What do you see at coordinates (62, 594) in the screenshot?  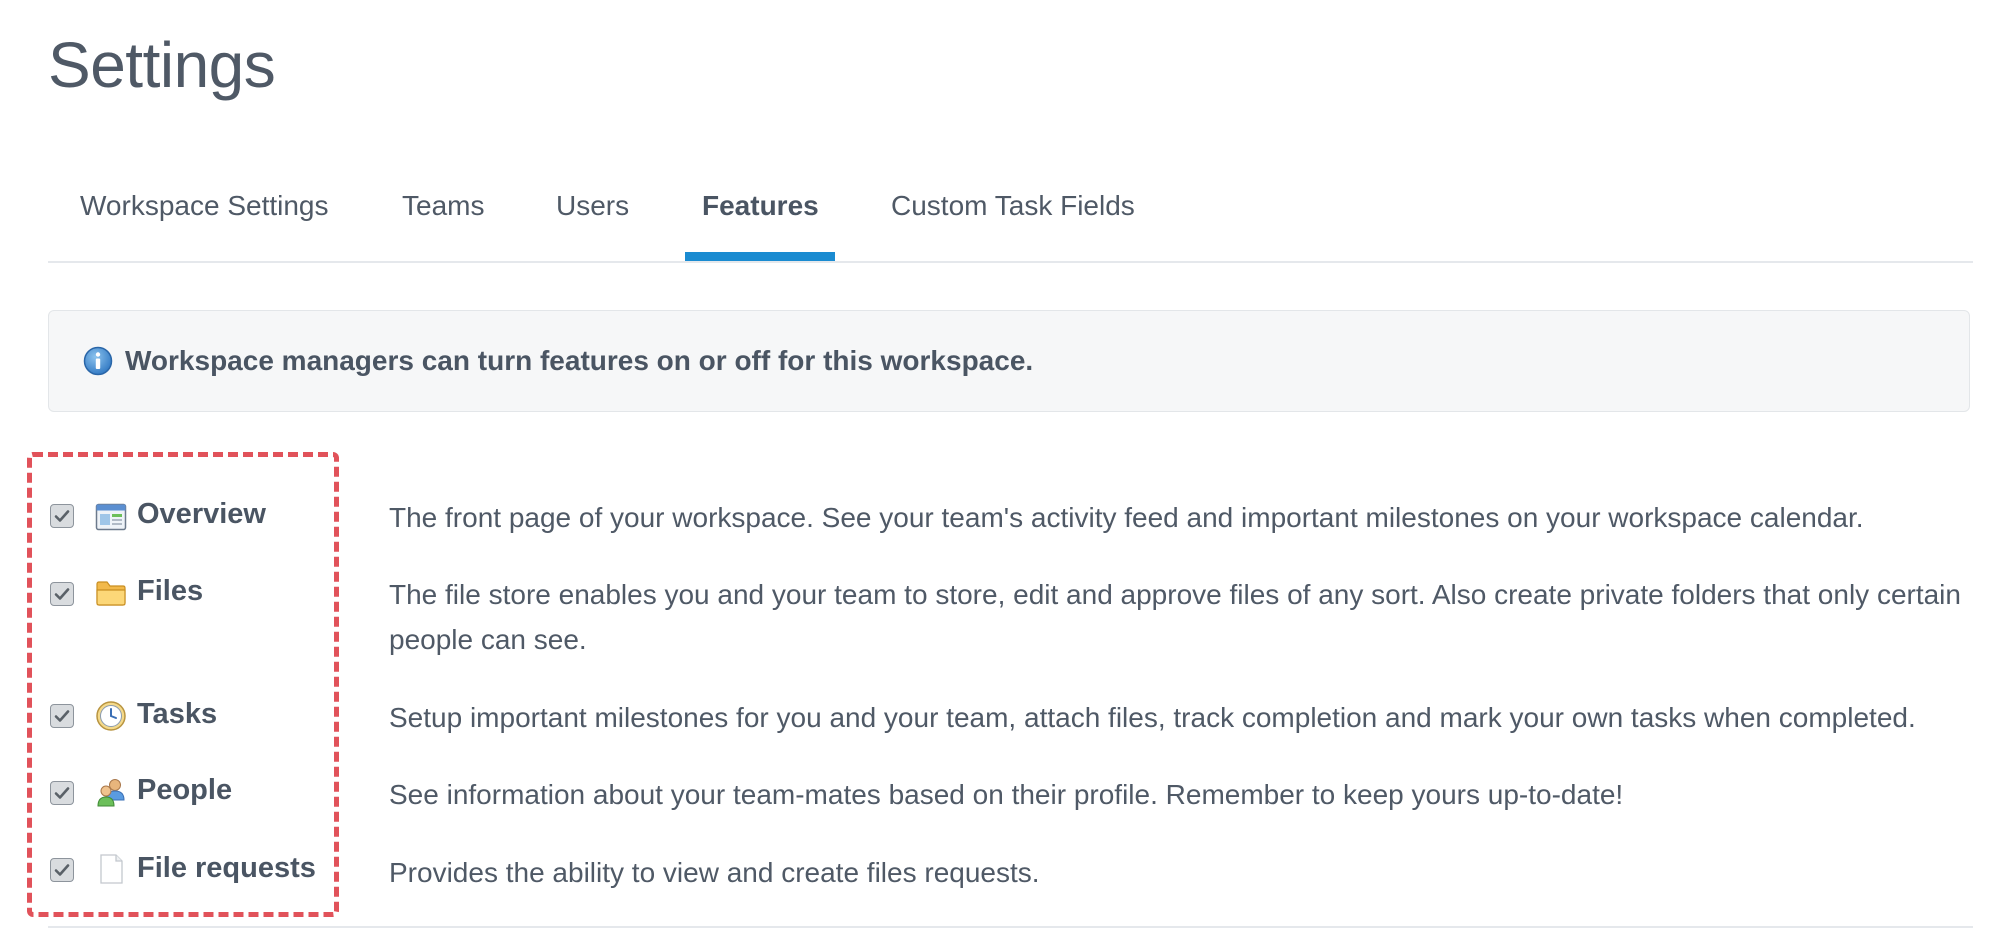 I see `files-checkbox` at bounding box center [62, 594].